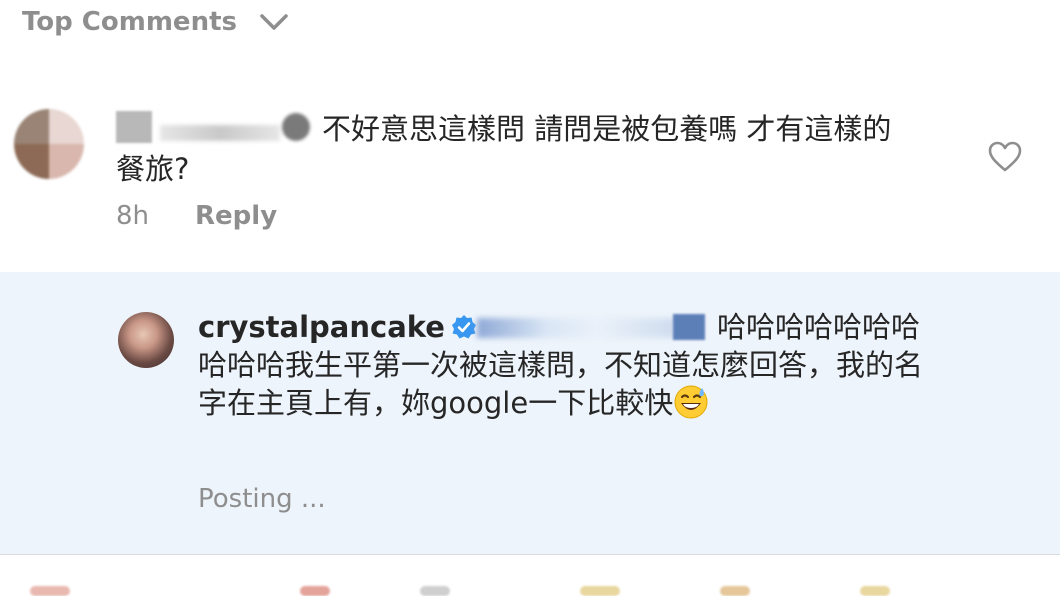 The image size is (1060, 596). Describe the element at coordinates (49, 144) in the screenshot. I see `commenter-avatar` at that location.